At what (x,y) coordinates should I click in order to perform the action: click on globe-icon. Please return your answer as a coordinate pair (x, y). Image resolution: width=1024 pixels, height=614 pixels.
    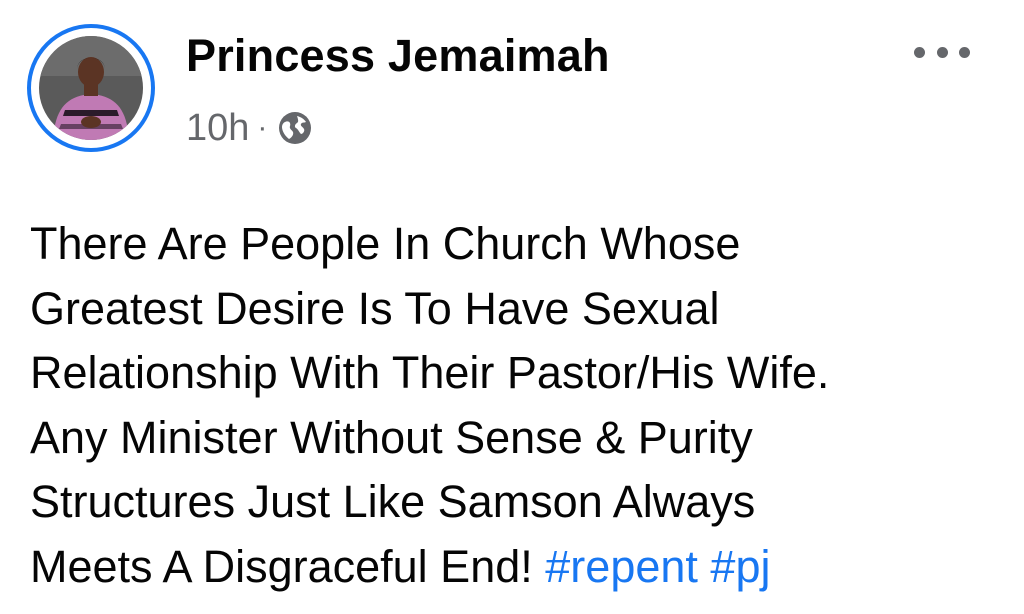
    Looking at the image, I should click on (295, 128).